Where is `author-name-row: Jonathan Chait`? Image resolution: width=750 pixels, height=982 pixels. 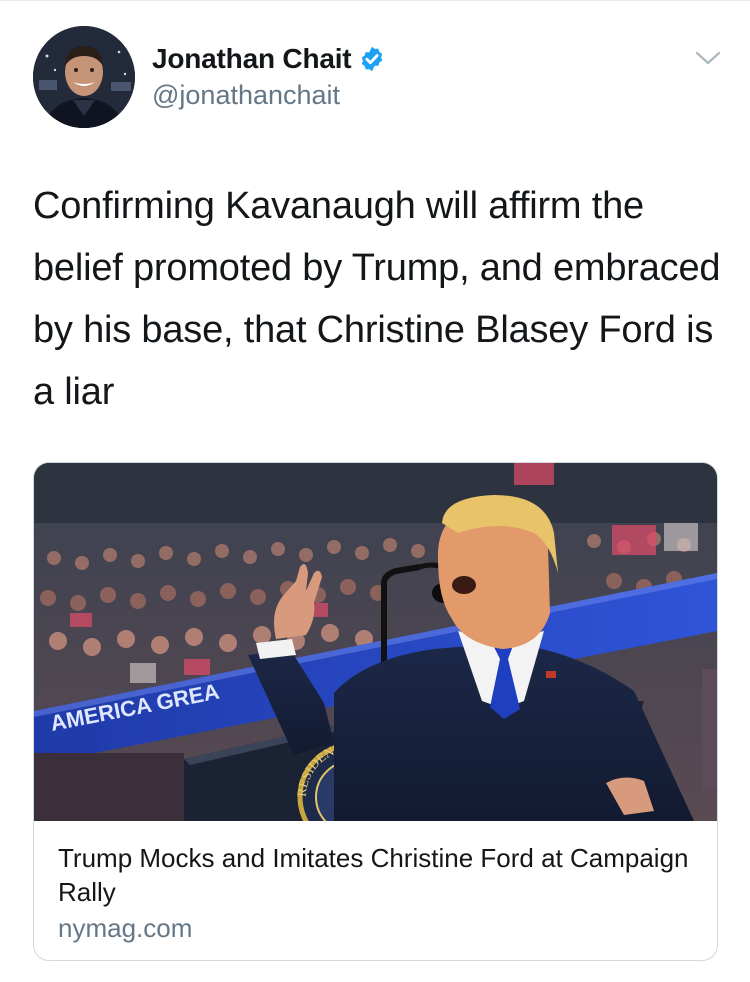
author-name-row: Jonathan Chait is located at coordinates (269, 59).